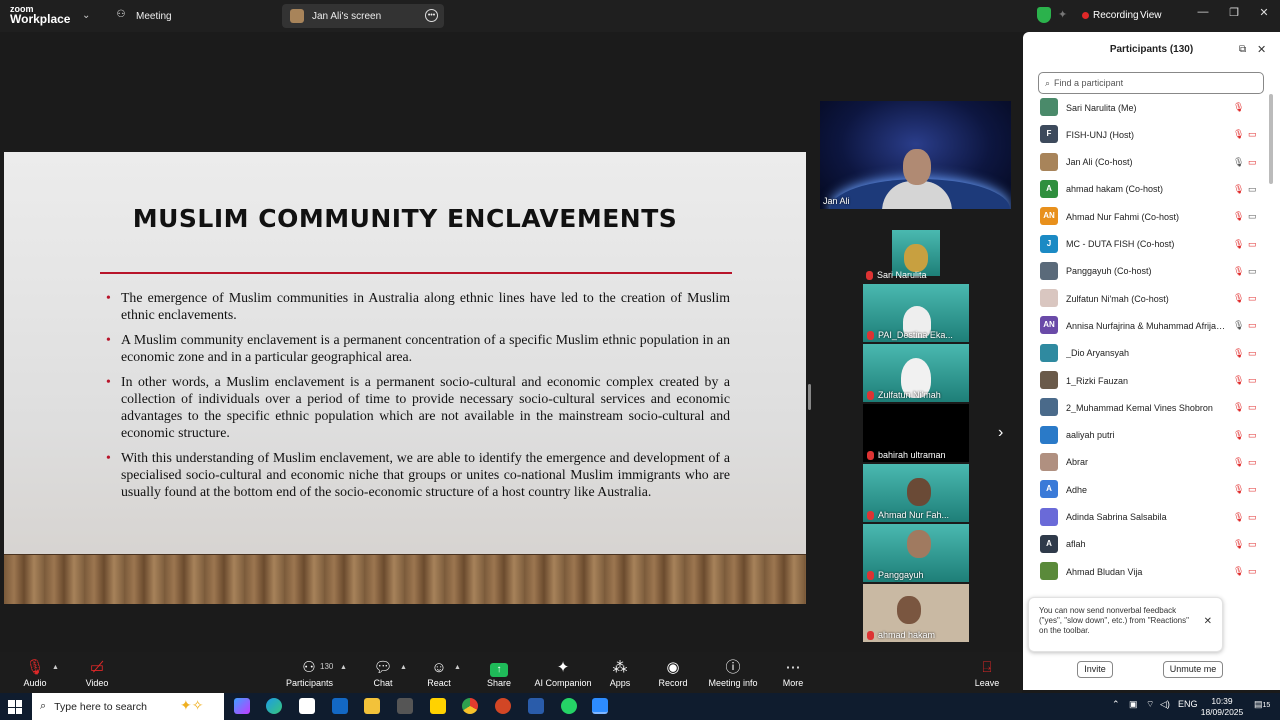 The width and height of the screenshot is (1280, 720). I want to click on leave-button: ⍈ Leave, so click(987, 675).